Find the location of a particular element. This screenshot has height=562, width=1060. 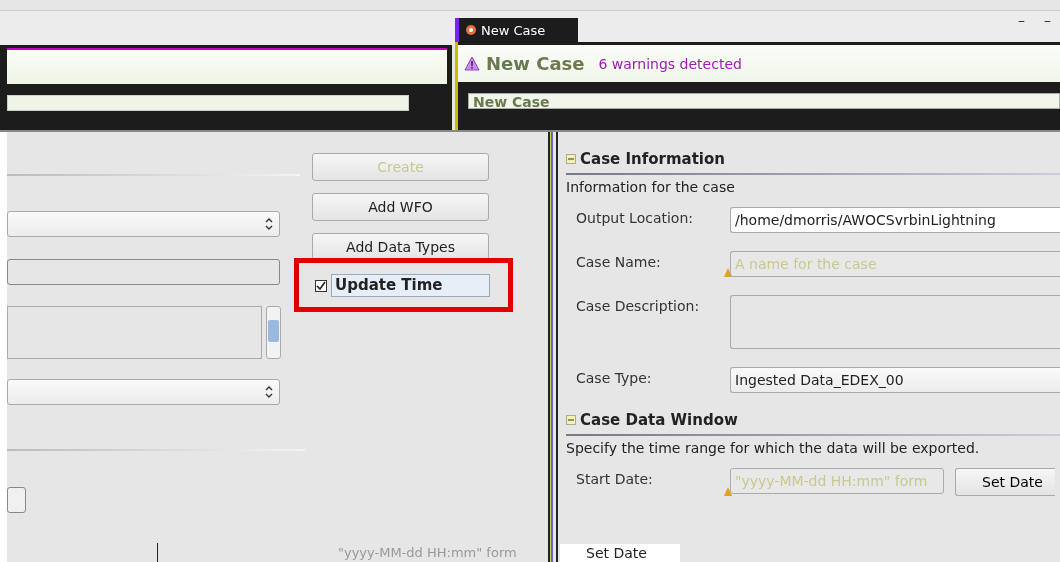

field-label: Start Date: is located at coordinates (614, 478).